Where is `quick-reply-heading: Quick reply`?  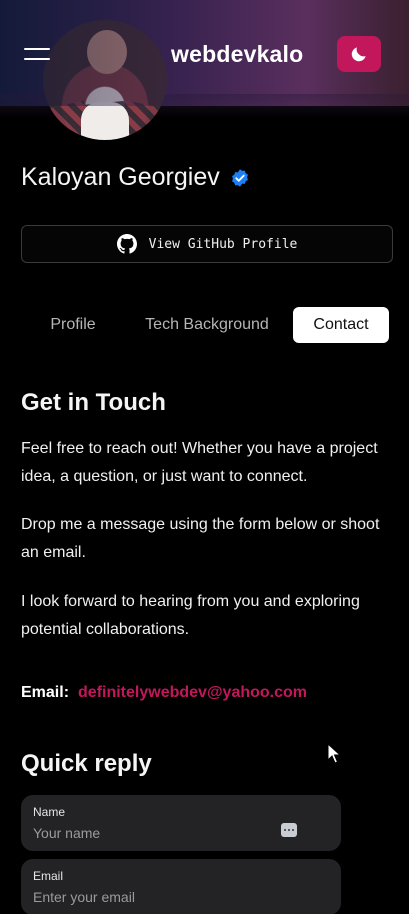
quick-reply-heading: Quick reply is located at coordinates (86, 763).